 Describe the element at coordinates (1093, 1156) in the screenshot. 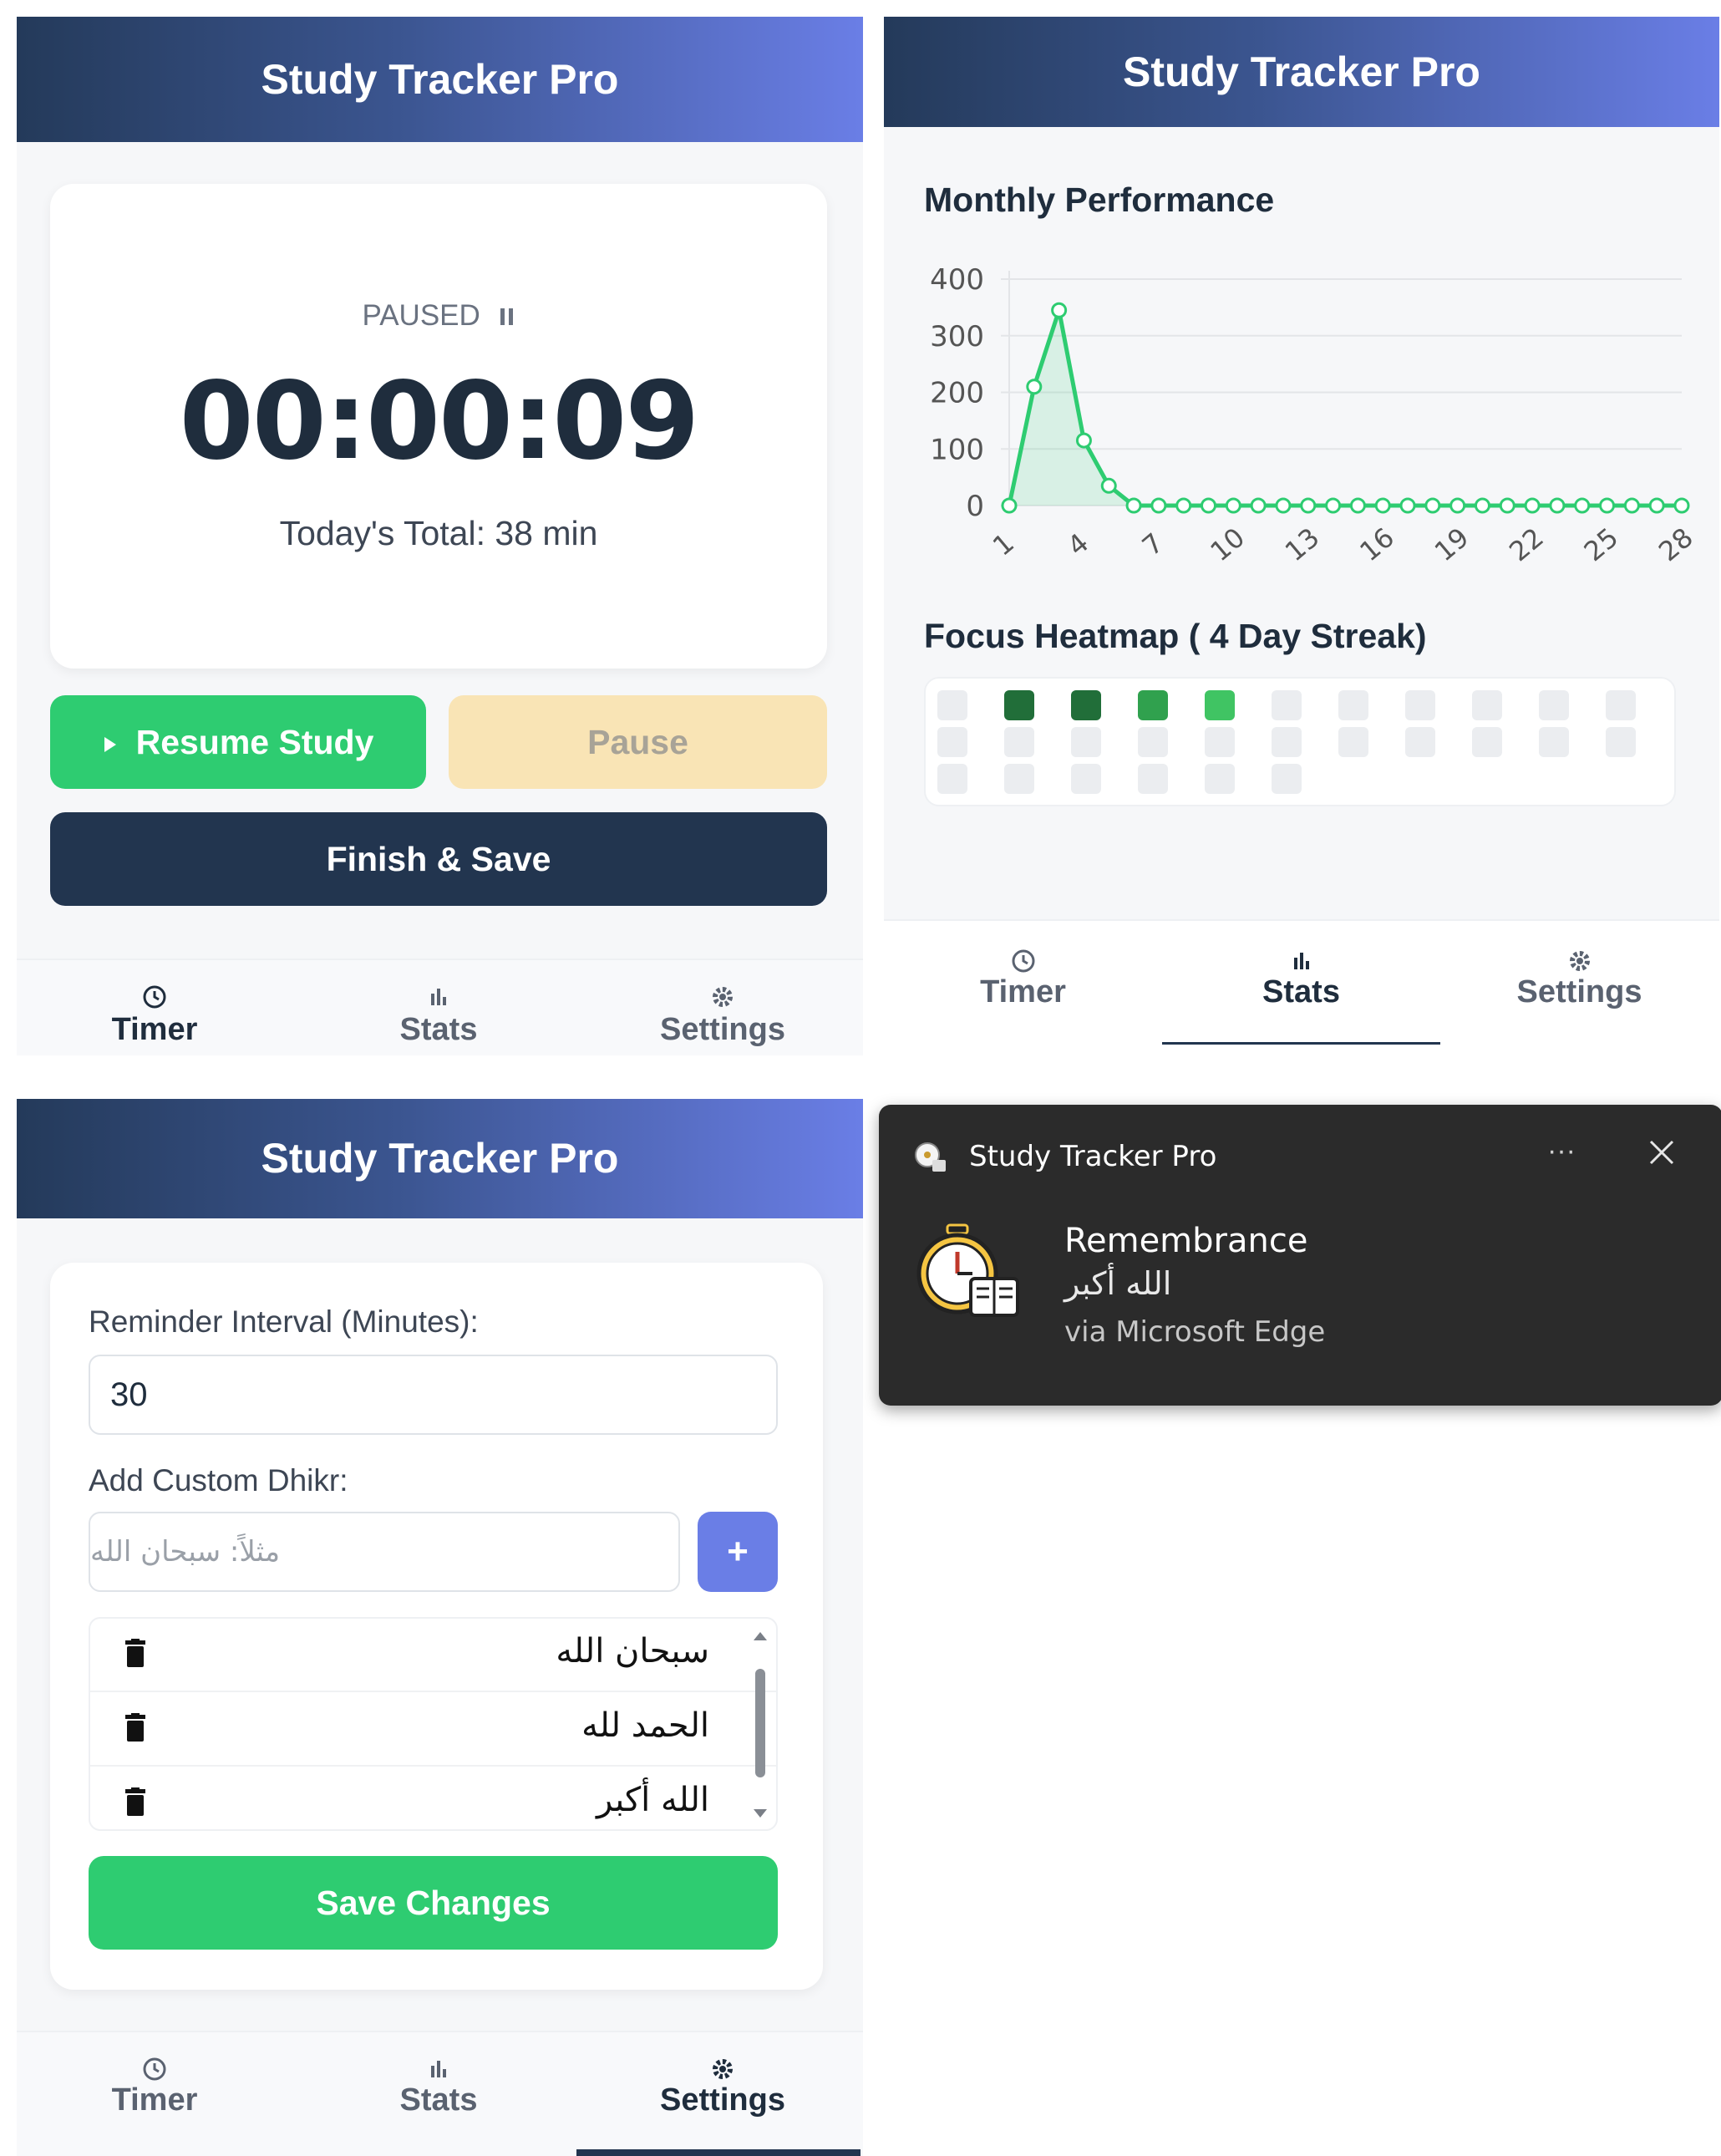

I see `notification-app-name: Study Tracker Pro` at that location.